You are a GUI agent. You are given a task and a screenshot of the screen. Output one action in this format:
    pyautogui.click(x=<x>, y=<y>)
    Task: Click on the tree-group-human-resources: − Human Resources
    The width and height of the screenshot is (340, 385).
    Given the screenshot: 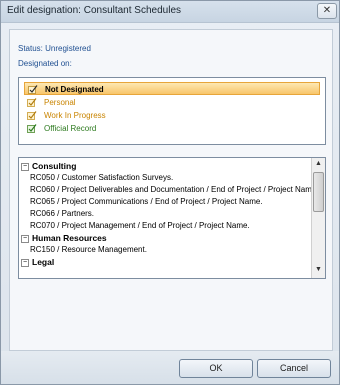 What is the action you would take?
    pyautogui.click(x=64, y=238)
    